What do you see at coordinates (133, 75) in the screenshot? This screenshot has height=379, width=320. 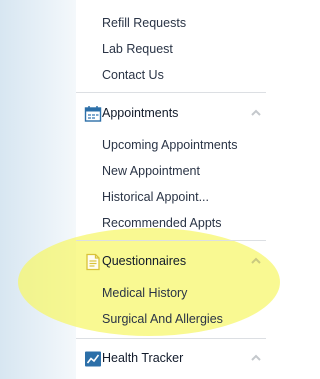 I see `menu-item-contact-us: Contact Us` at bounding box center [133, 75].